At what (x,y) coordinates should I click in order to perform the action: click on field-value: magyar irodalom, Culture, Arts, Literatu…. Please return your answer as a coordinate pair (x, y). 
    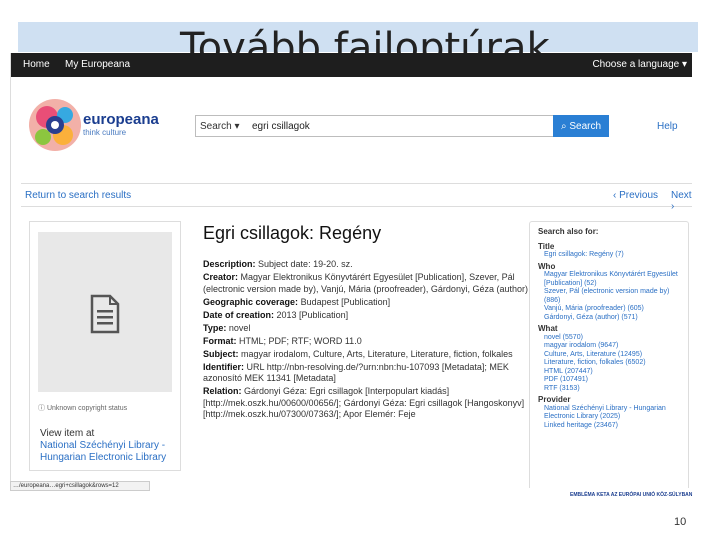
    Looking at the image, I should click on (377, 353).